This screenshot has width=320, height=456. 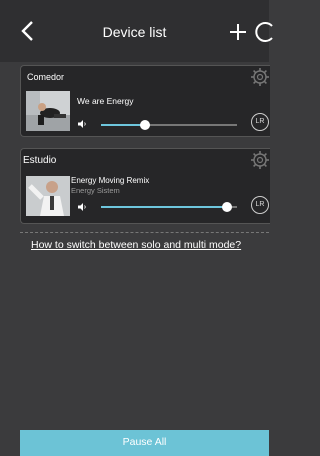 I want to click on song-title: We are Energy, so click(x=105, y=101).